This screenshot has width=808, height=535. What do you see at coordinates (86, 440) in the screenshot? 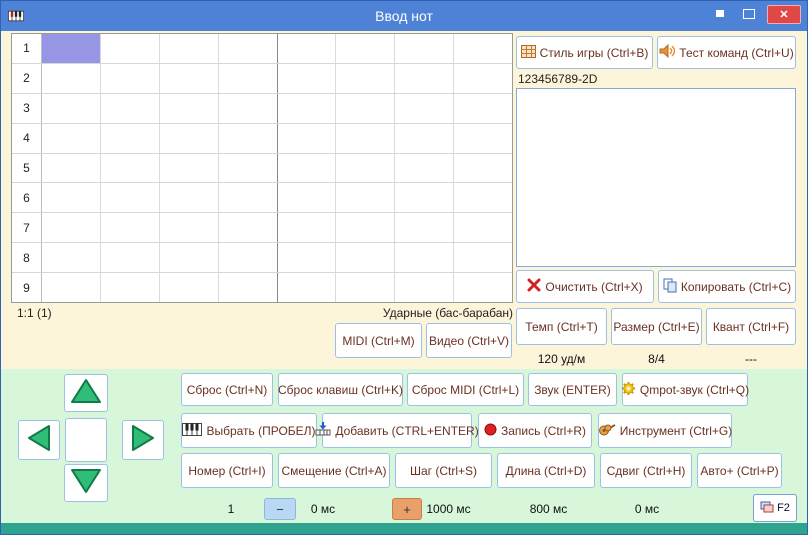
I see `nav-center-box` at bounding box center [86, 440].